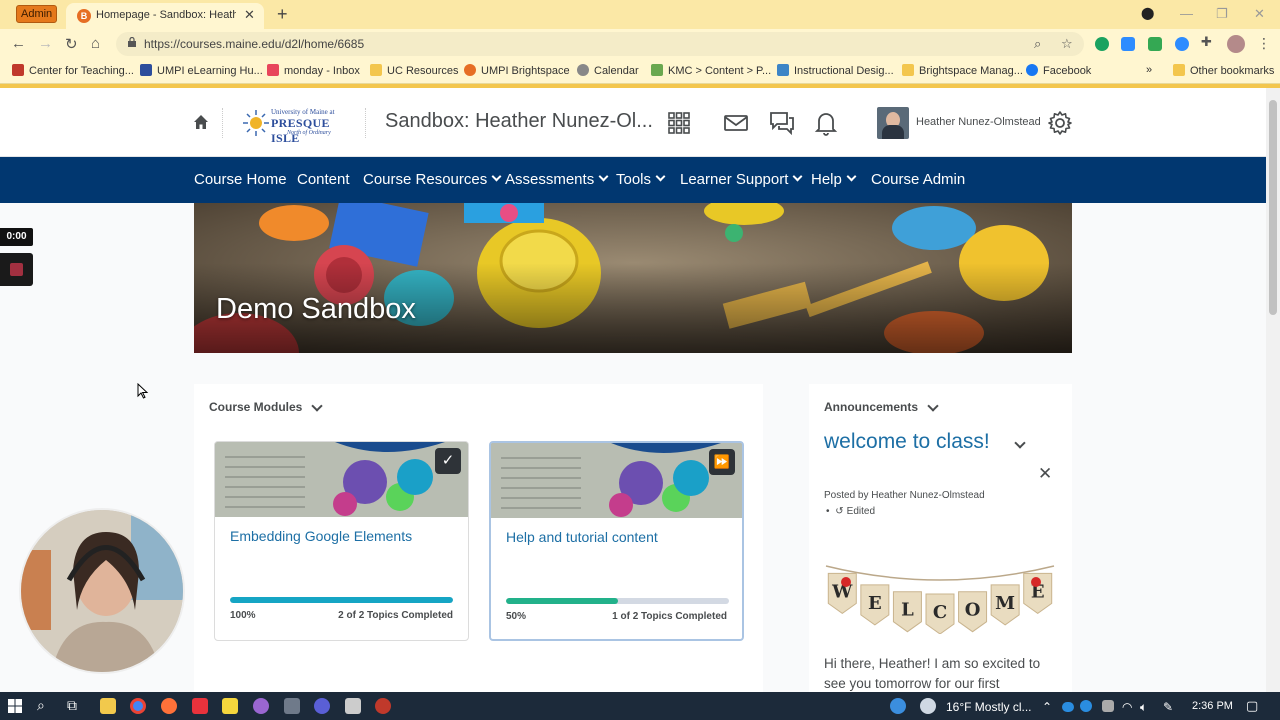 This screenshot has height=720, width=1280. I want to click on home-icon, so click(201, 122).